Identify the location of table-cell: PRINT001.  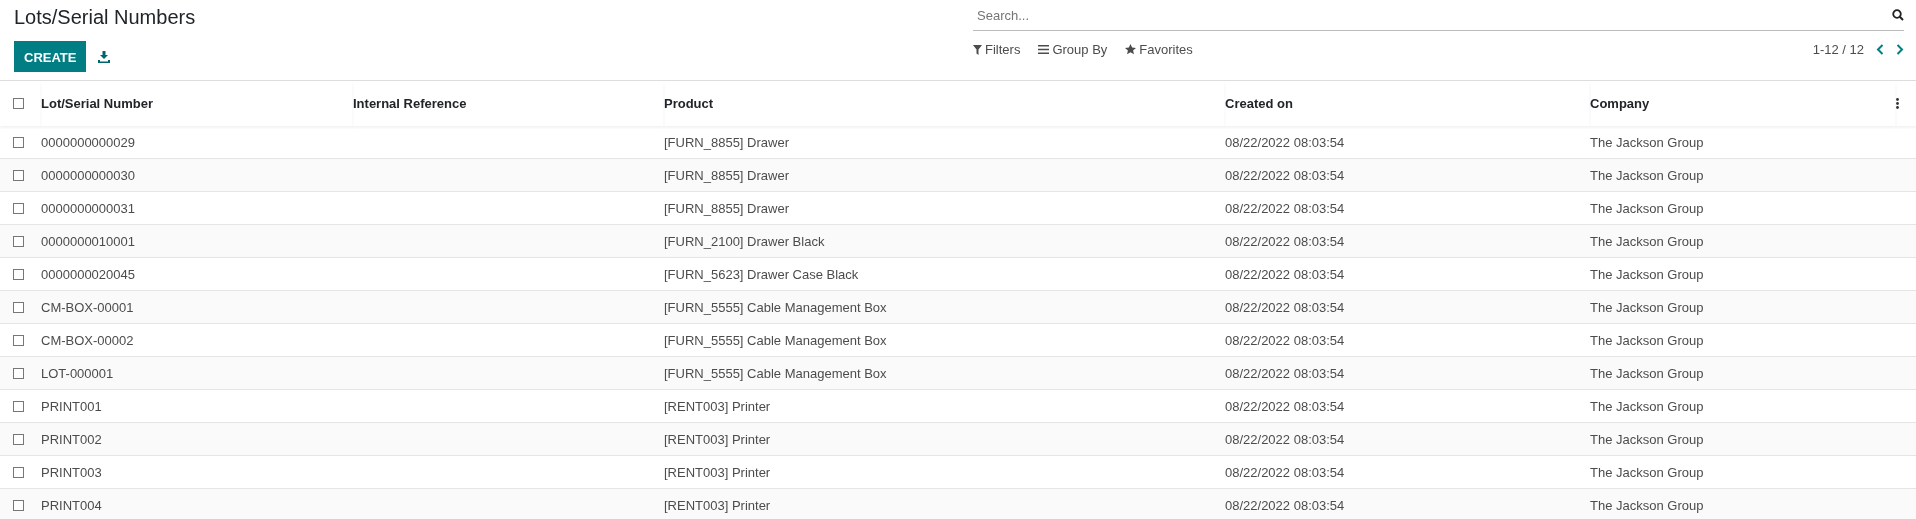
(71, 406).